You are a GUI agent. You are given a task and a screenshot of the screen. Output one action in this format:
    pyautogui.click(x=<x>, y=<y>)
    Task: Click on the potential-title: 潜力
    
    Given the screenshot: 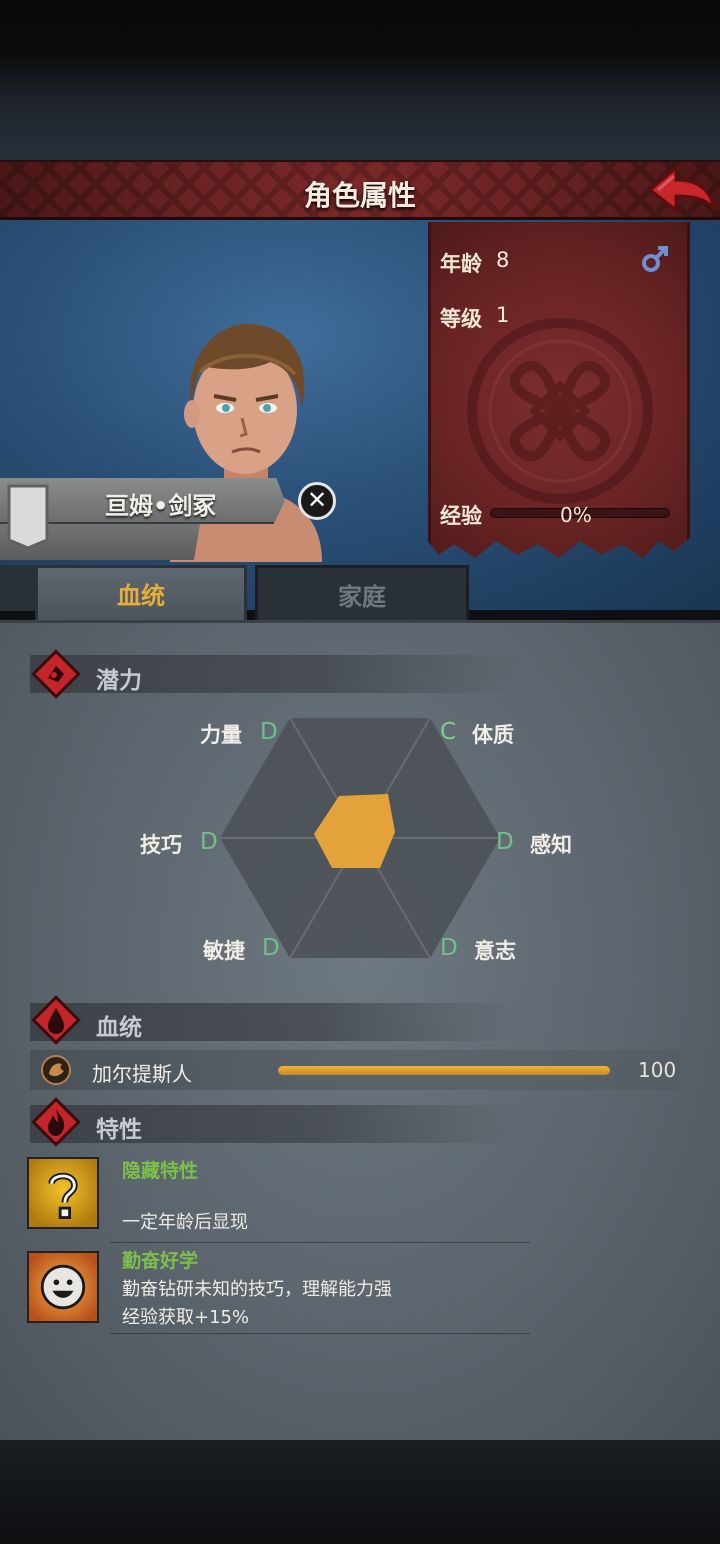 What is the action you would take?
    pyautogui.click(x=119, y=681)
    